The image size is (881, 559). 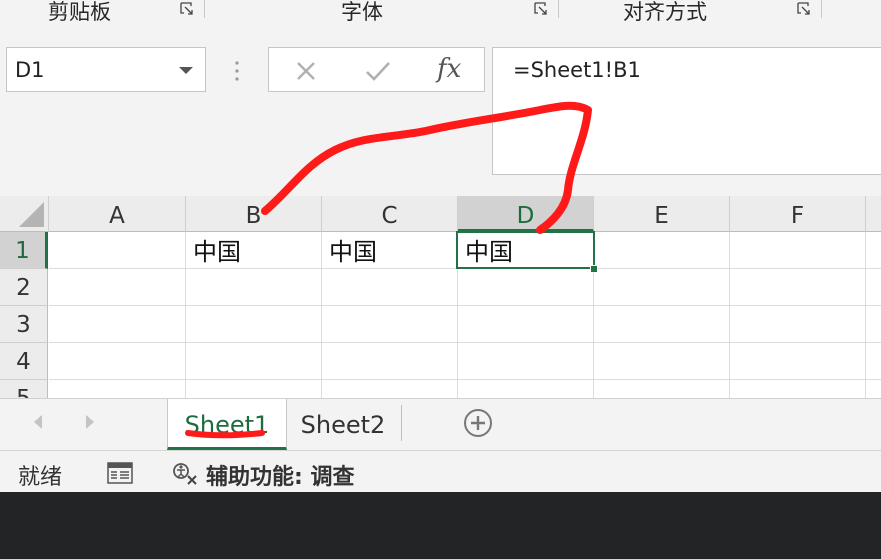 I want to click on scroll-left-icon, so click(x=38, y=422).